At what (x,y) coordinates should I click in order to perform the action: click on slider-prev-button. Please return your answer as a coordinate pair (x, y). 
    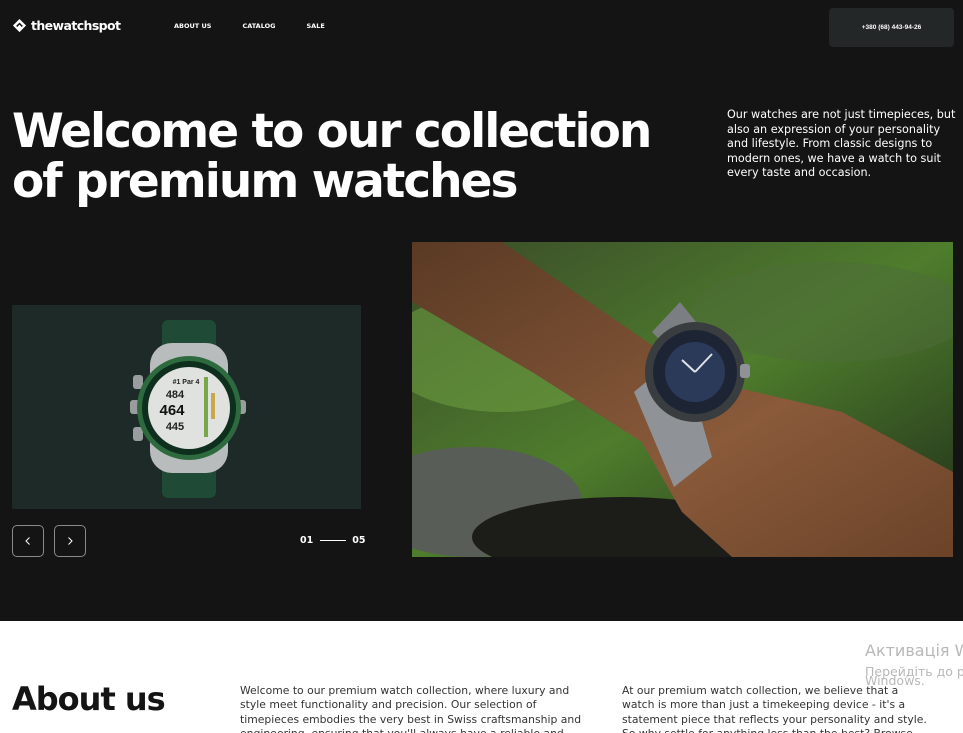
    Looking at the image, I should click on (28, 541).